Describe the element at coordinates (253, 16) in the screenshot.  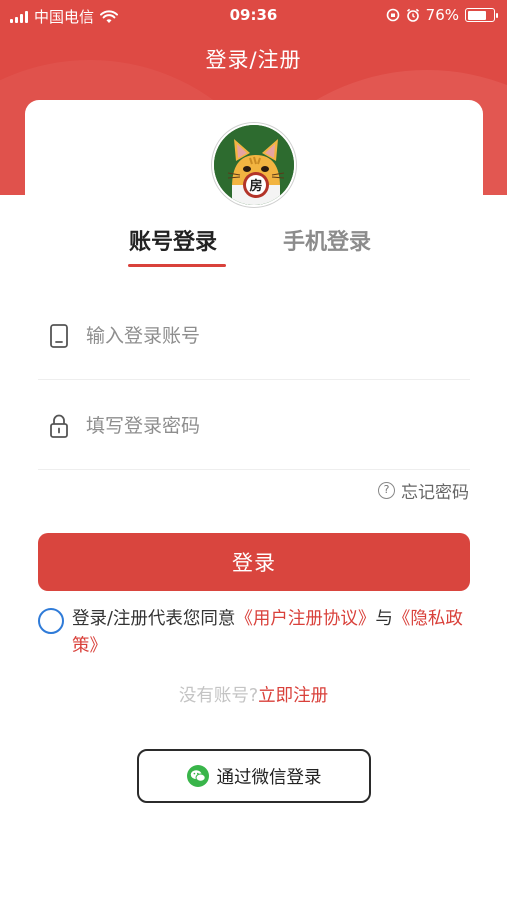
I see `status-bar: 中国电信 09:36 76%` at that location.